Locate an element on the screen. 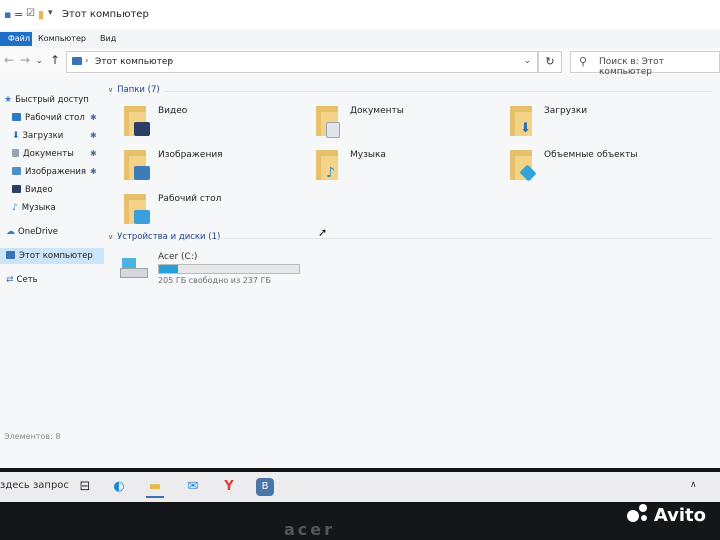 This screenshot has width=720, height=540. drive-item: Acer (C:) 205 ГБ свободно из 237 ГБ is located at coordinates (216, 270).